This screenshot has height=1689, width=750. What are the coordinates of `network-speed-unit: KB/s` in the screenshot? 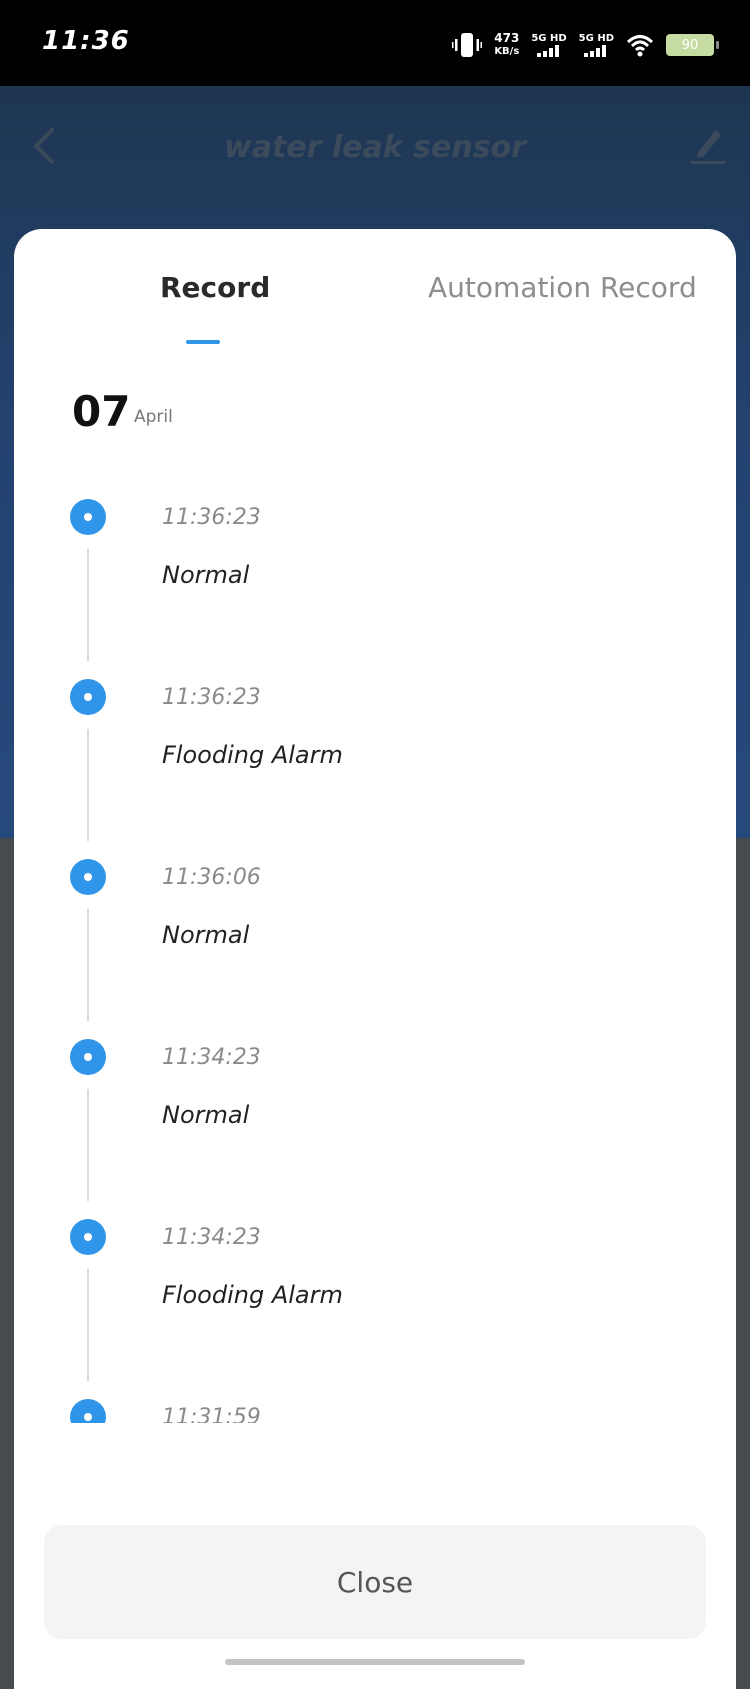 It's located at (507, 51).